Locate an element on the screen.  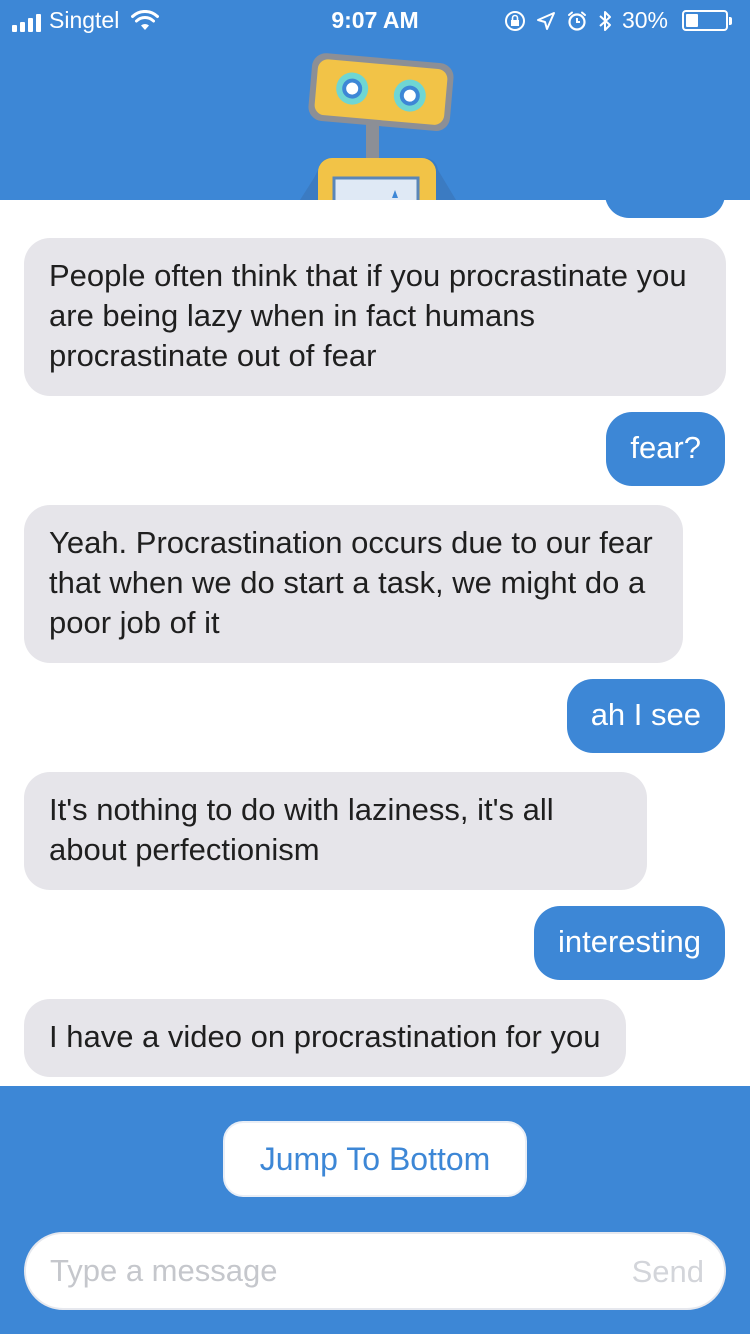
user-message-bubble: ah I see is located at coordinates (645, 716).